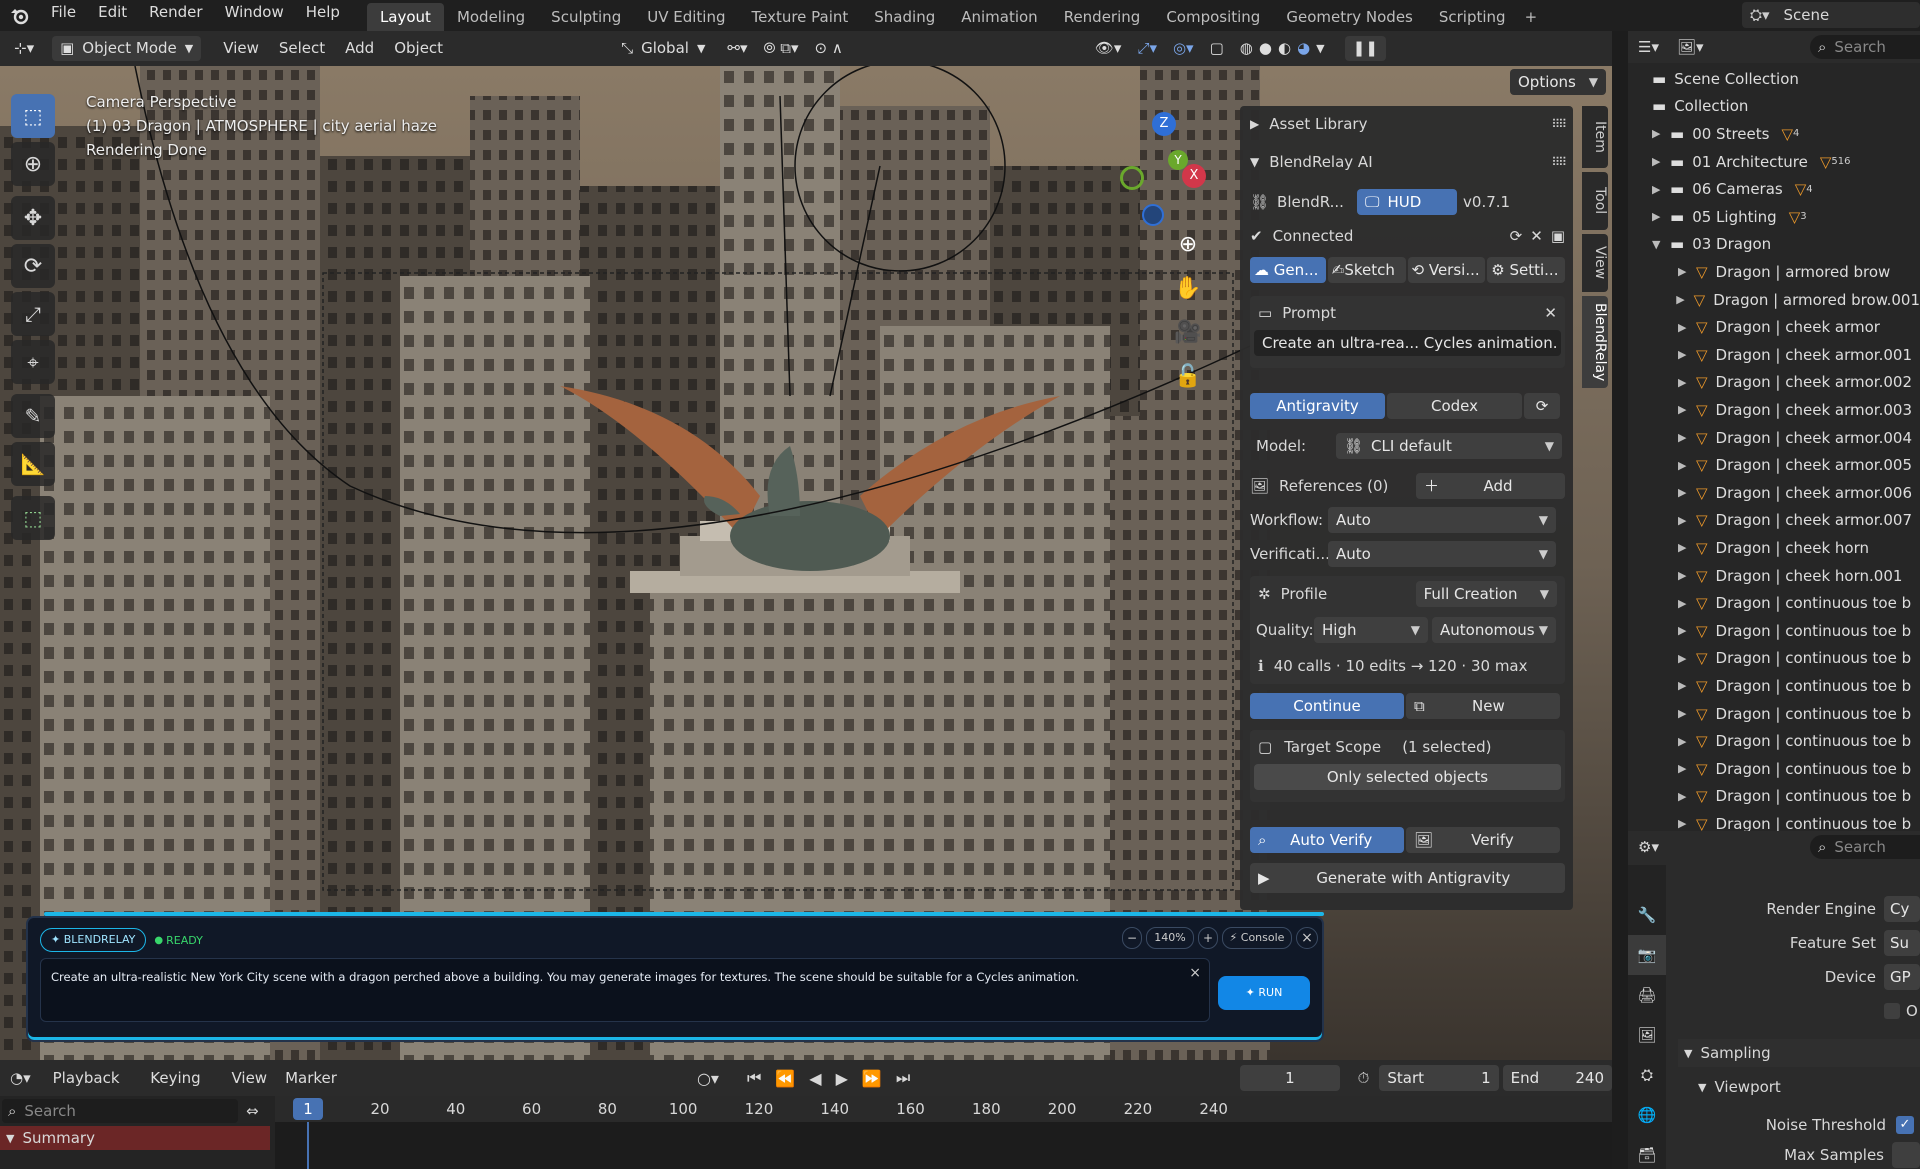  I want to click on navigation-gizmo: Z Y X, so click(1175, 177).